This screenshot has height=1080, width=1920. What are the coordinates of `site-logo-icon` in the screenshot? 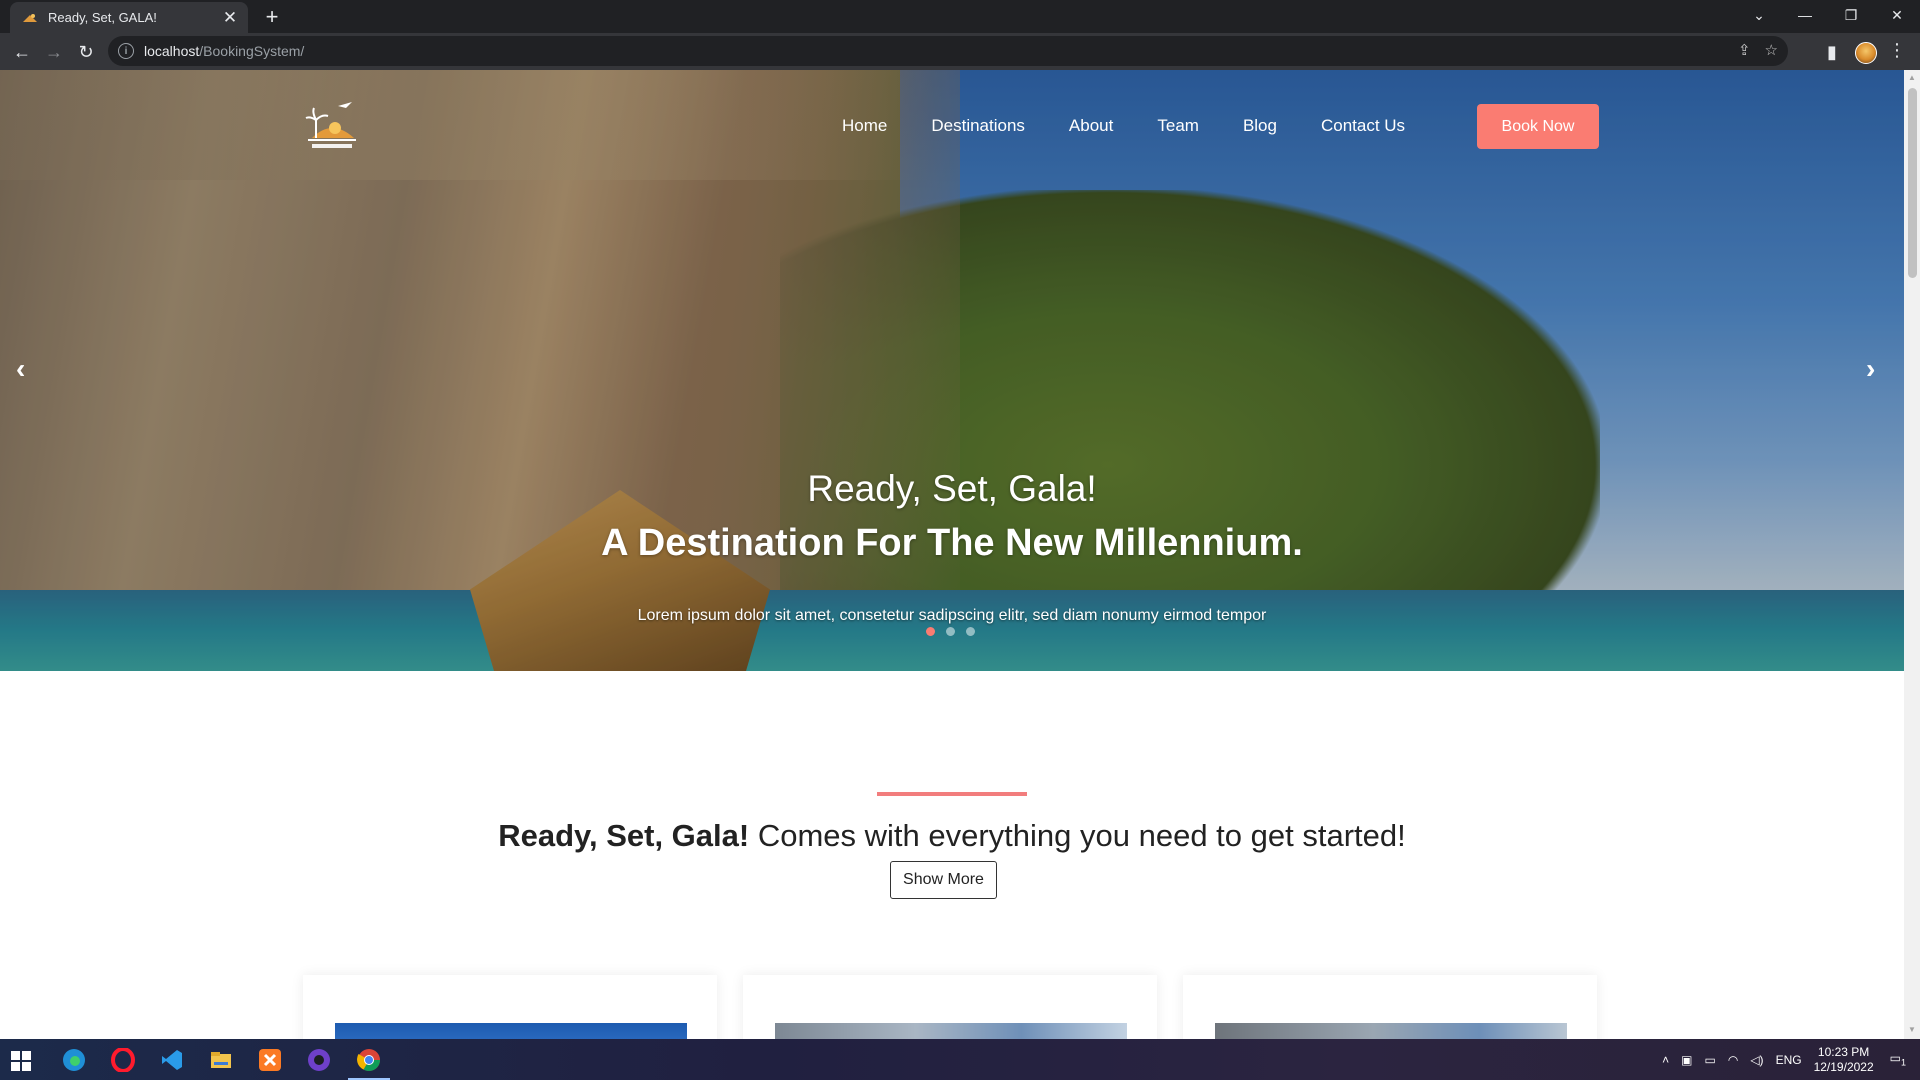 It's located at (332, 127).